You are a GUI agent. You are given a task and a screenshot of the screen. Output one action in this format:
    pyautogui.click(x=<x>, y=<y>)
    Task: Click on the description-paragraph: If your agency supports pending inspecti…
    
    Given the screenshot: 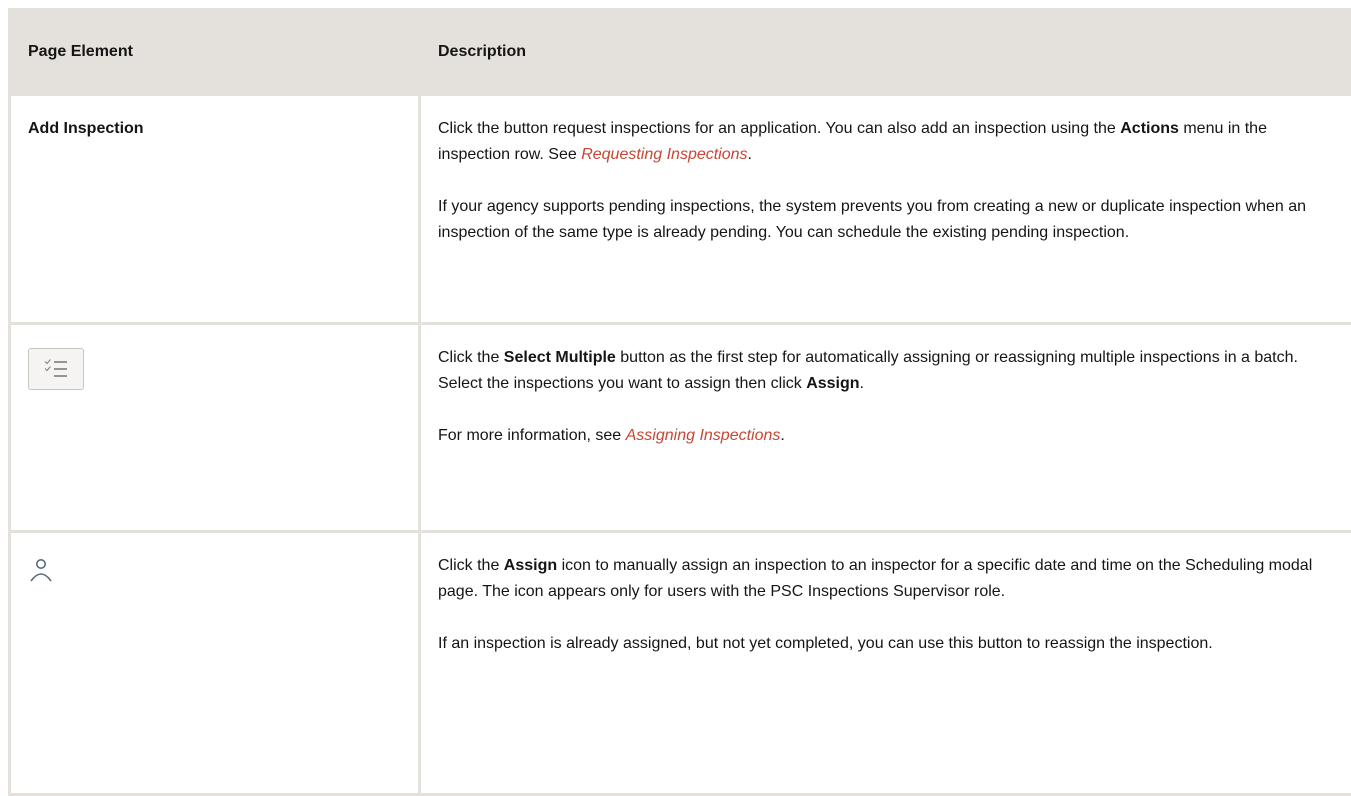 What is the action you would take?
    pyautogui.click(x=886, y=220)
    